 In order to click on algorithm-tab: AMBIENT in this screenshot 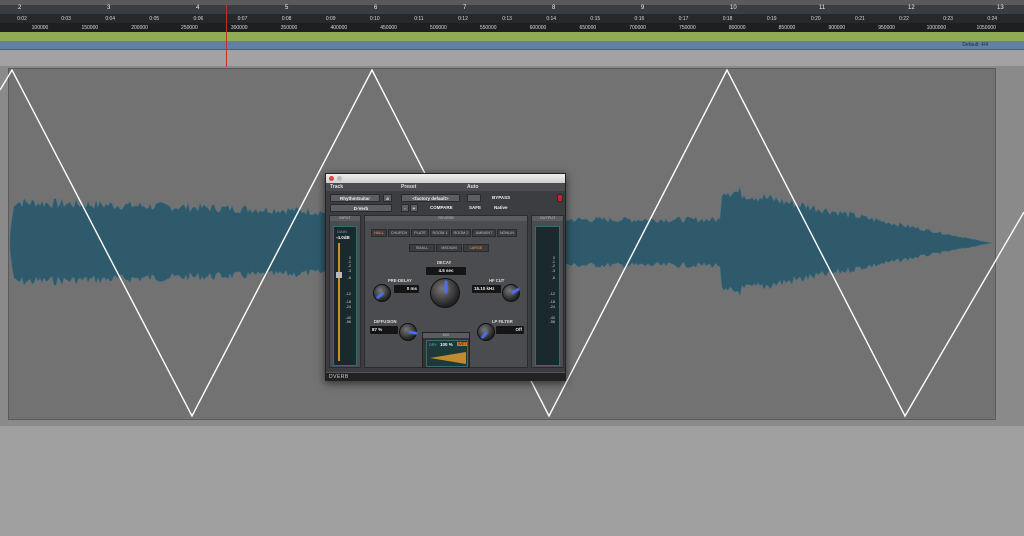, I will do `click(484, 233)`.